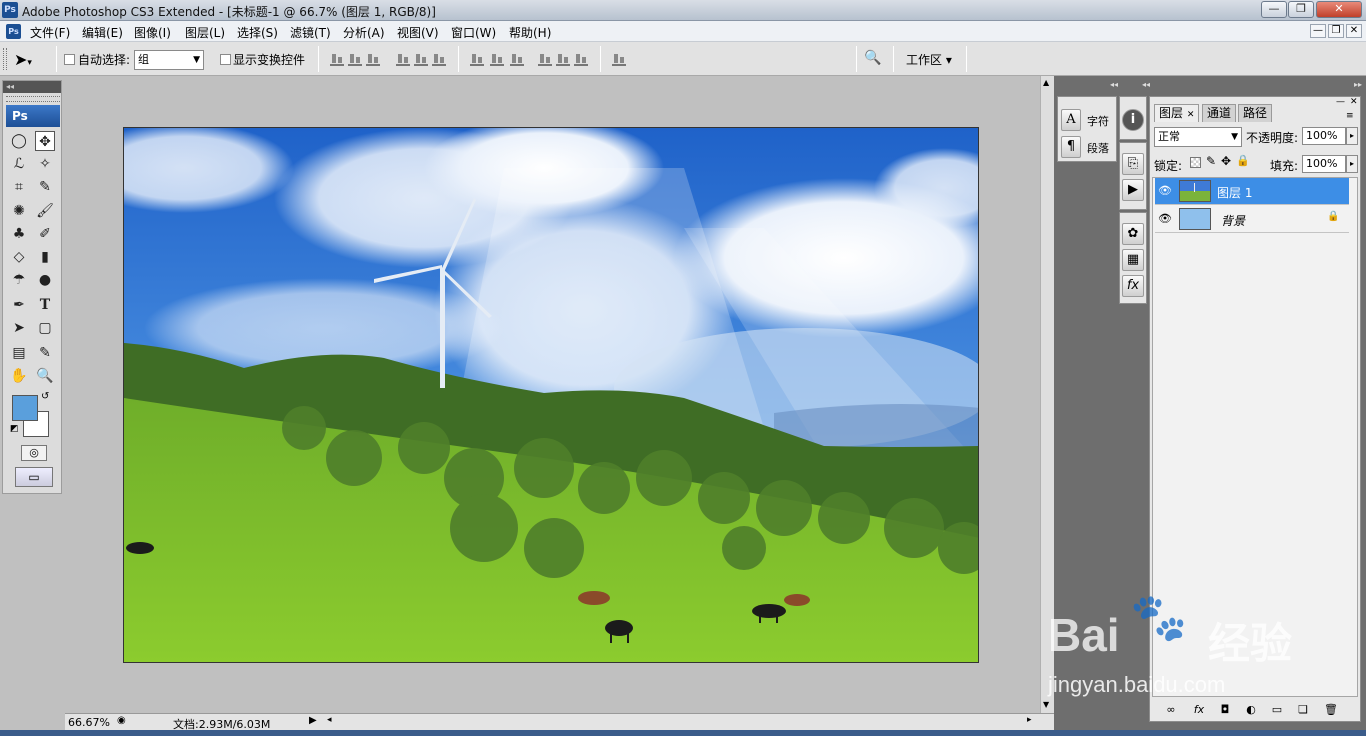  I want to click on align-hcenter-icon, so click(421, 59).